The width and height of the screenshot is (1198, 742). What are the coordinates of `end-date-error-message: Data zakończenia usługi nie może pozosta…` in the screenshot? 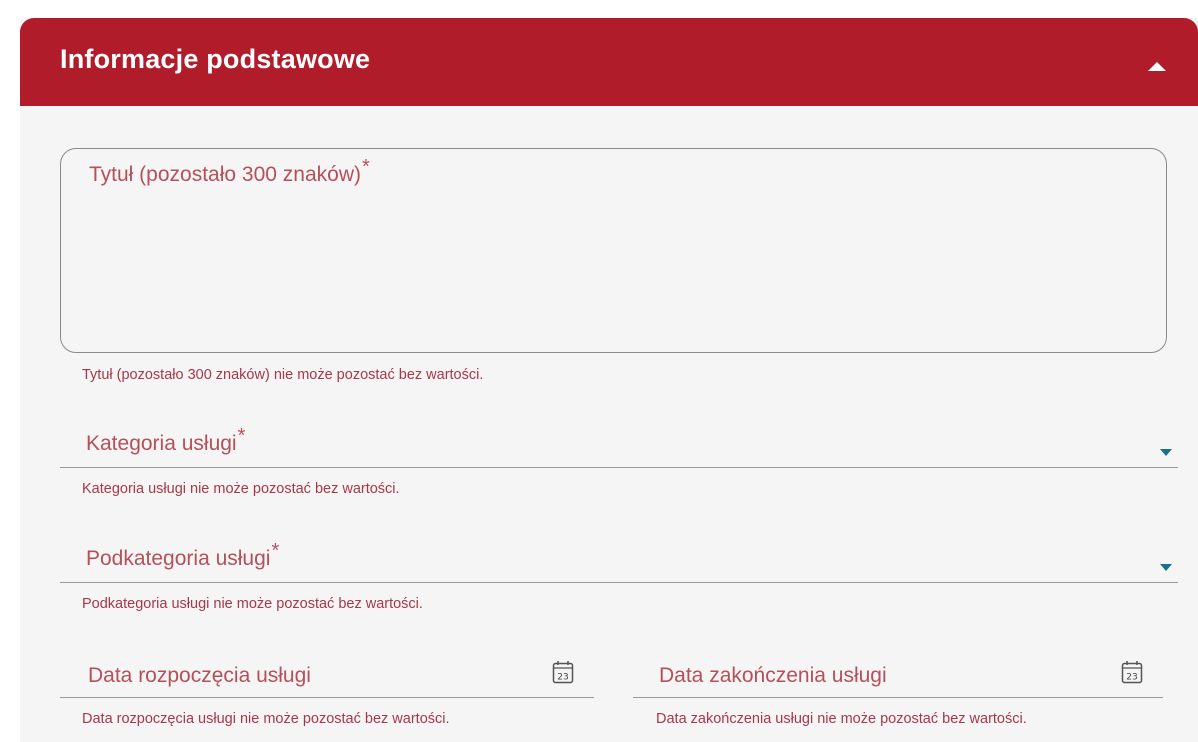 It's located at (841, 719).